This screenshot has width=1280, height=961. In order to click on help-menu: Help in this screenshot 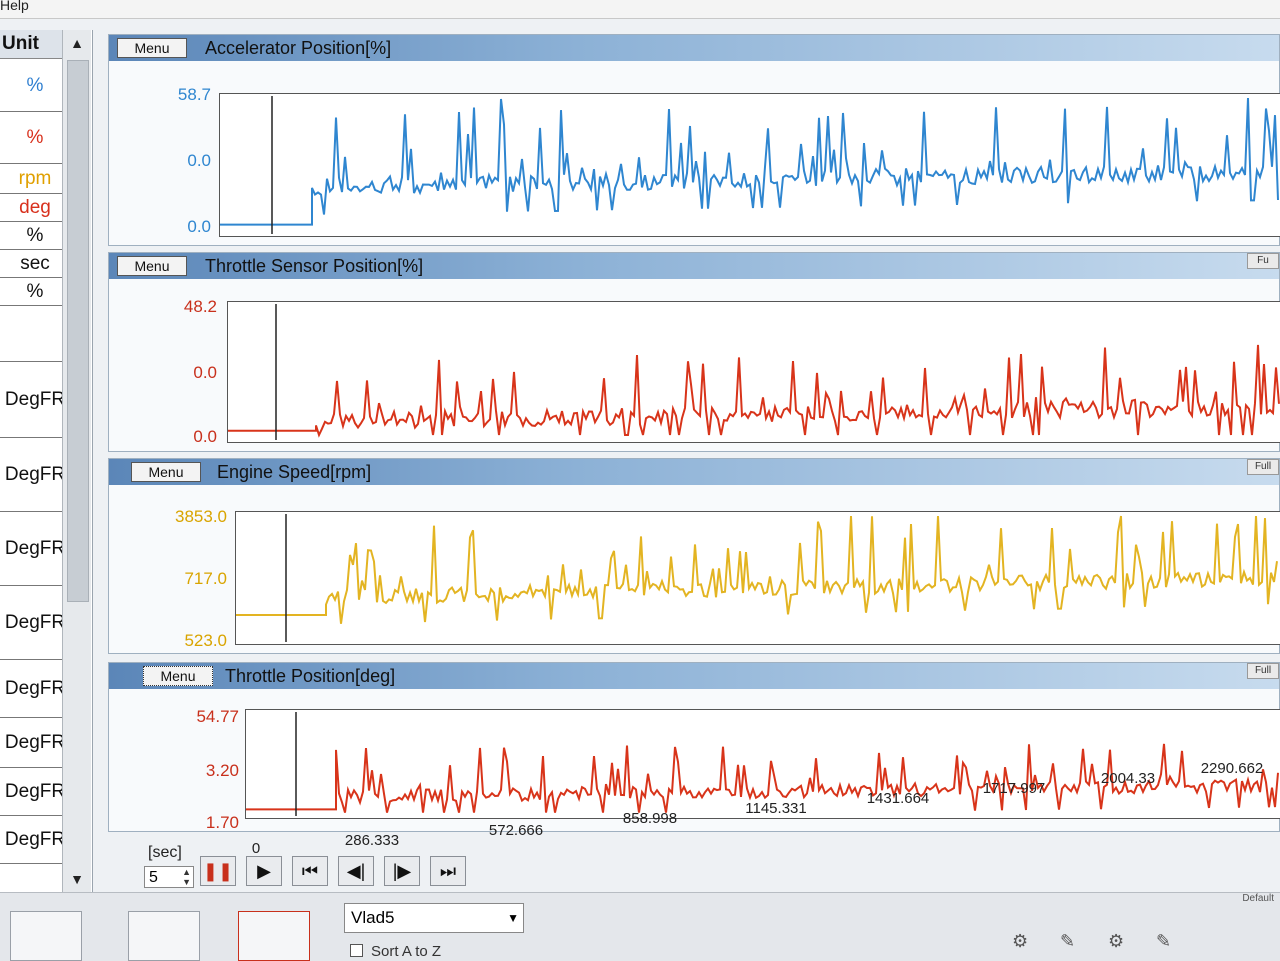, I will do `click(14, 6)`.